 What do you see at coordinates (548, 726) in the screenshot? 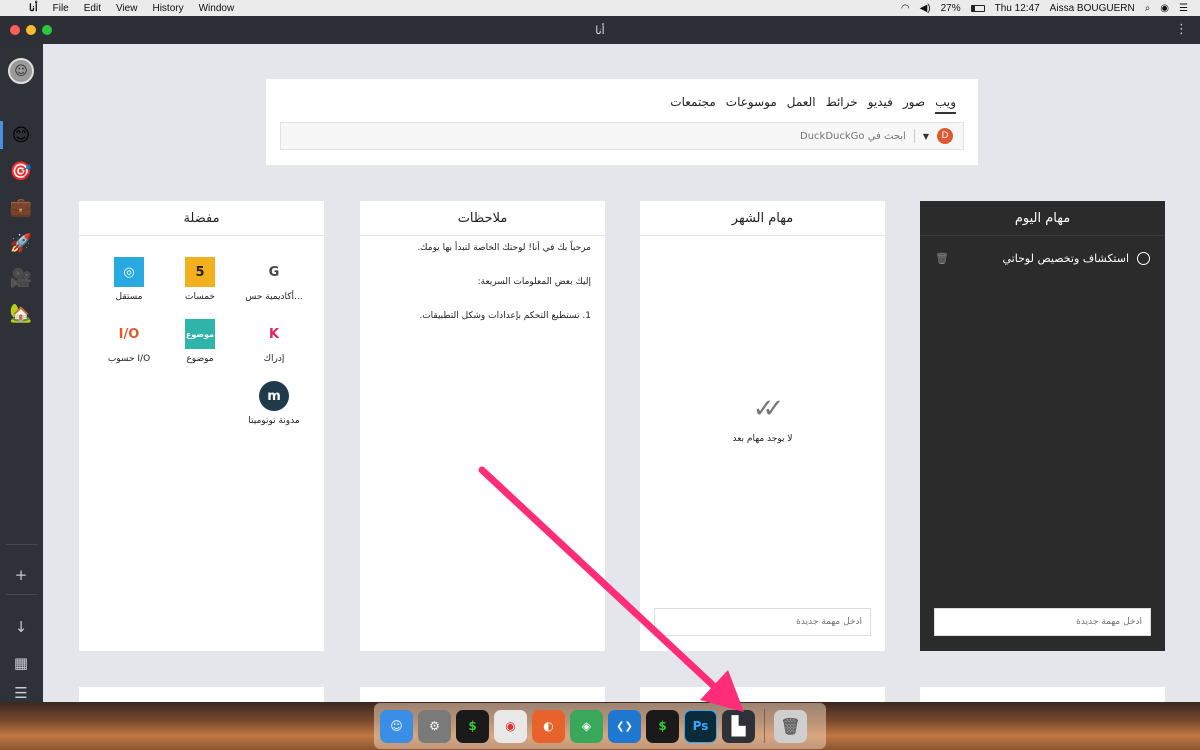
I see `firefox-icon: ◐` at bounding box center [548, 726].